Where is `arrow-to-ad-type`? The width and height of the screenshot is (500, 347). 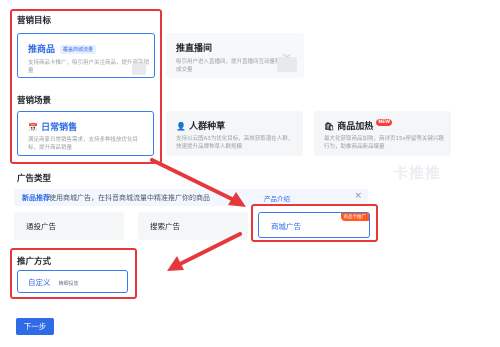
arrow-to-ad-type is located at coordinates (198, 182).